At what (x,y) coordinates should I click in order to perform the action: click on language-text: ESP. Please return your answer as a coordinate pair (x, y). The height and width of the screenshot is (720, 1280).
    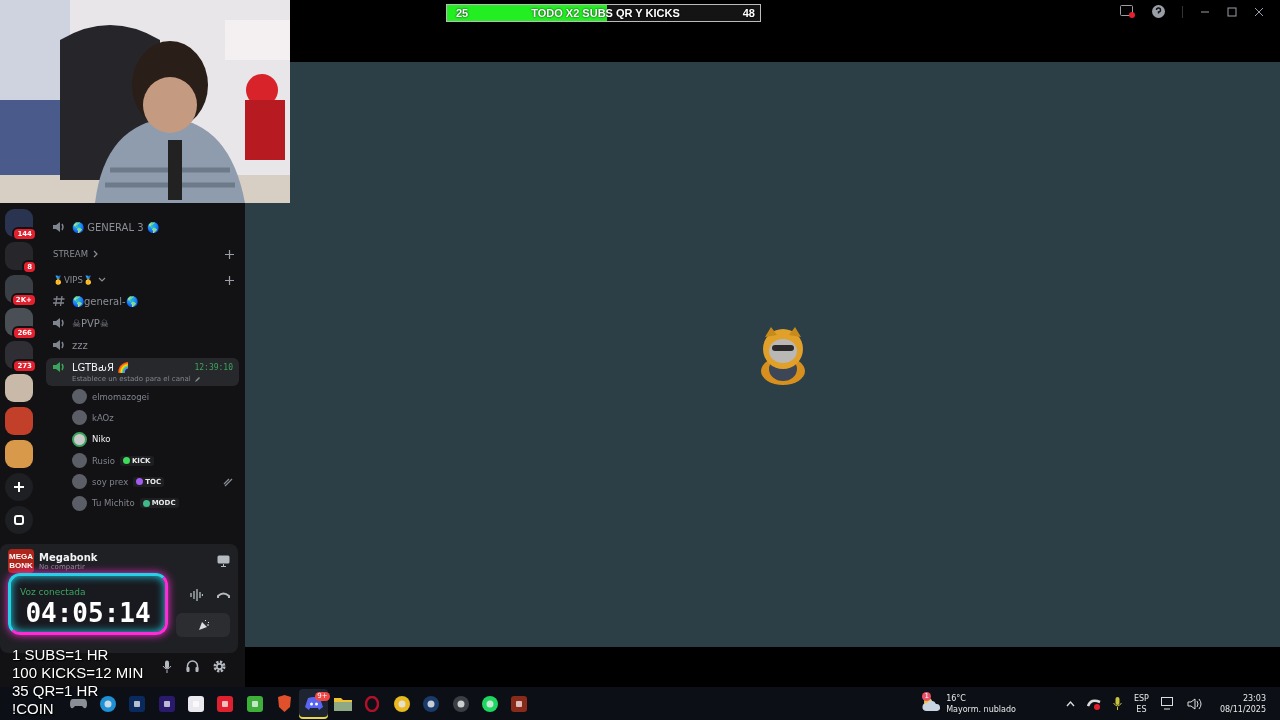
    Looking at the image, I should click on (1141, 698).